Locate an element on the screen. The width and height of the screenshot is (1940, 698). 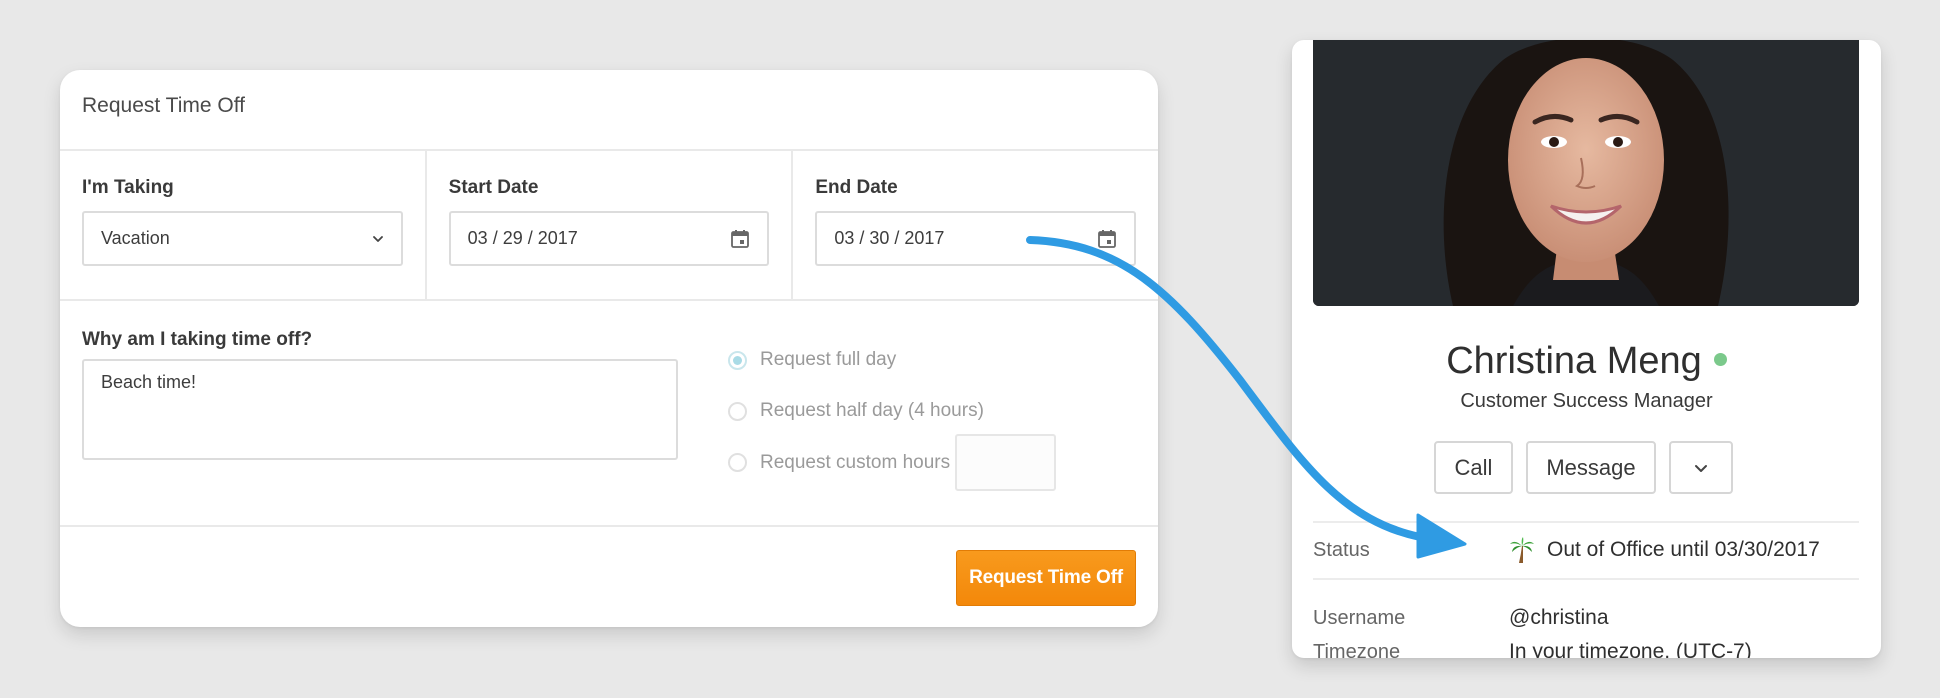
reason-label: Why am I taking time off? is located at coordinates (197, 339).